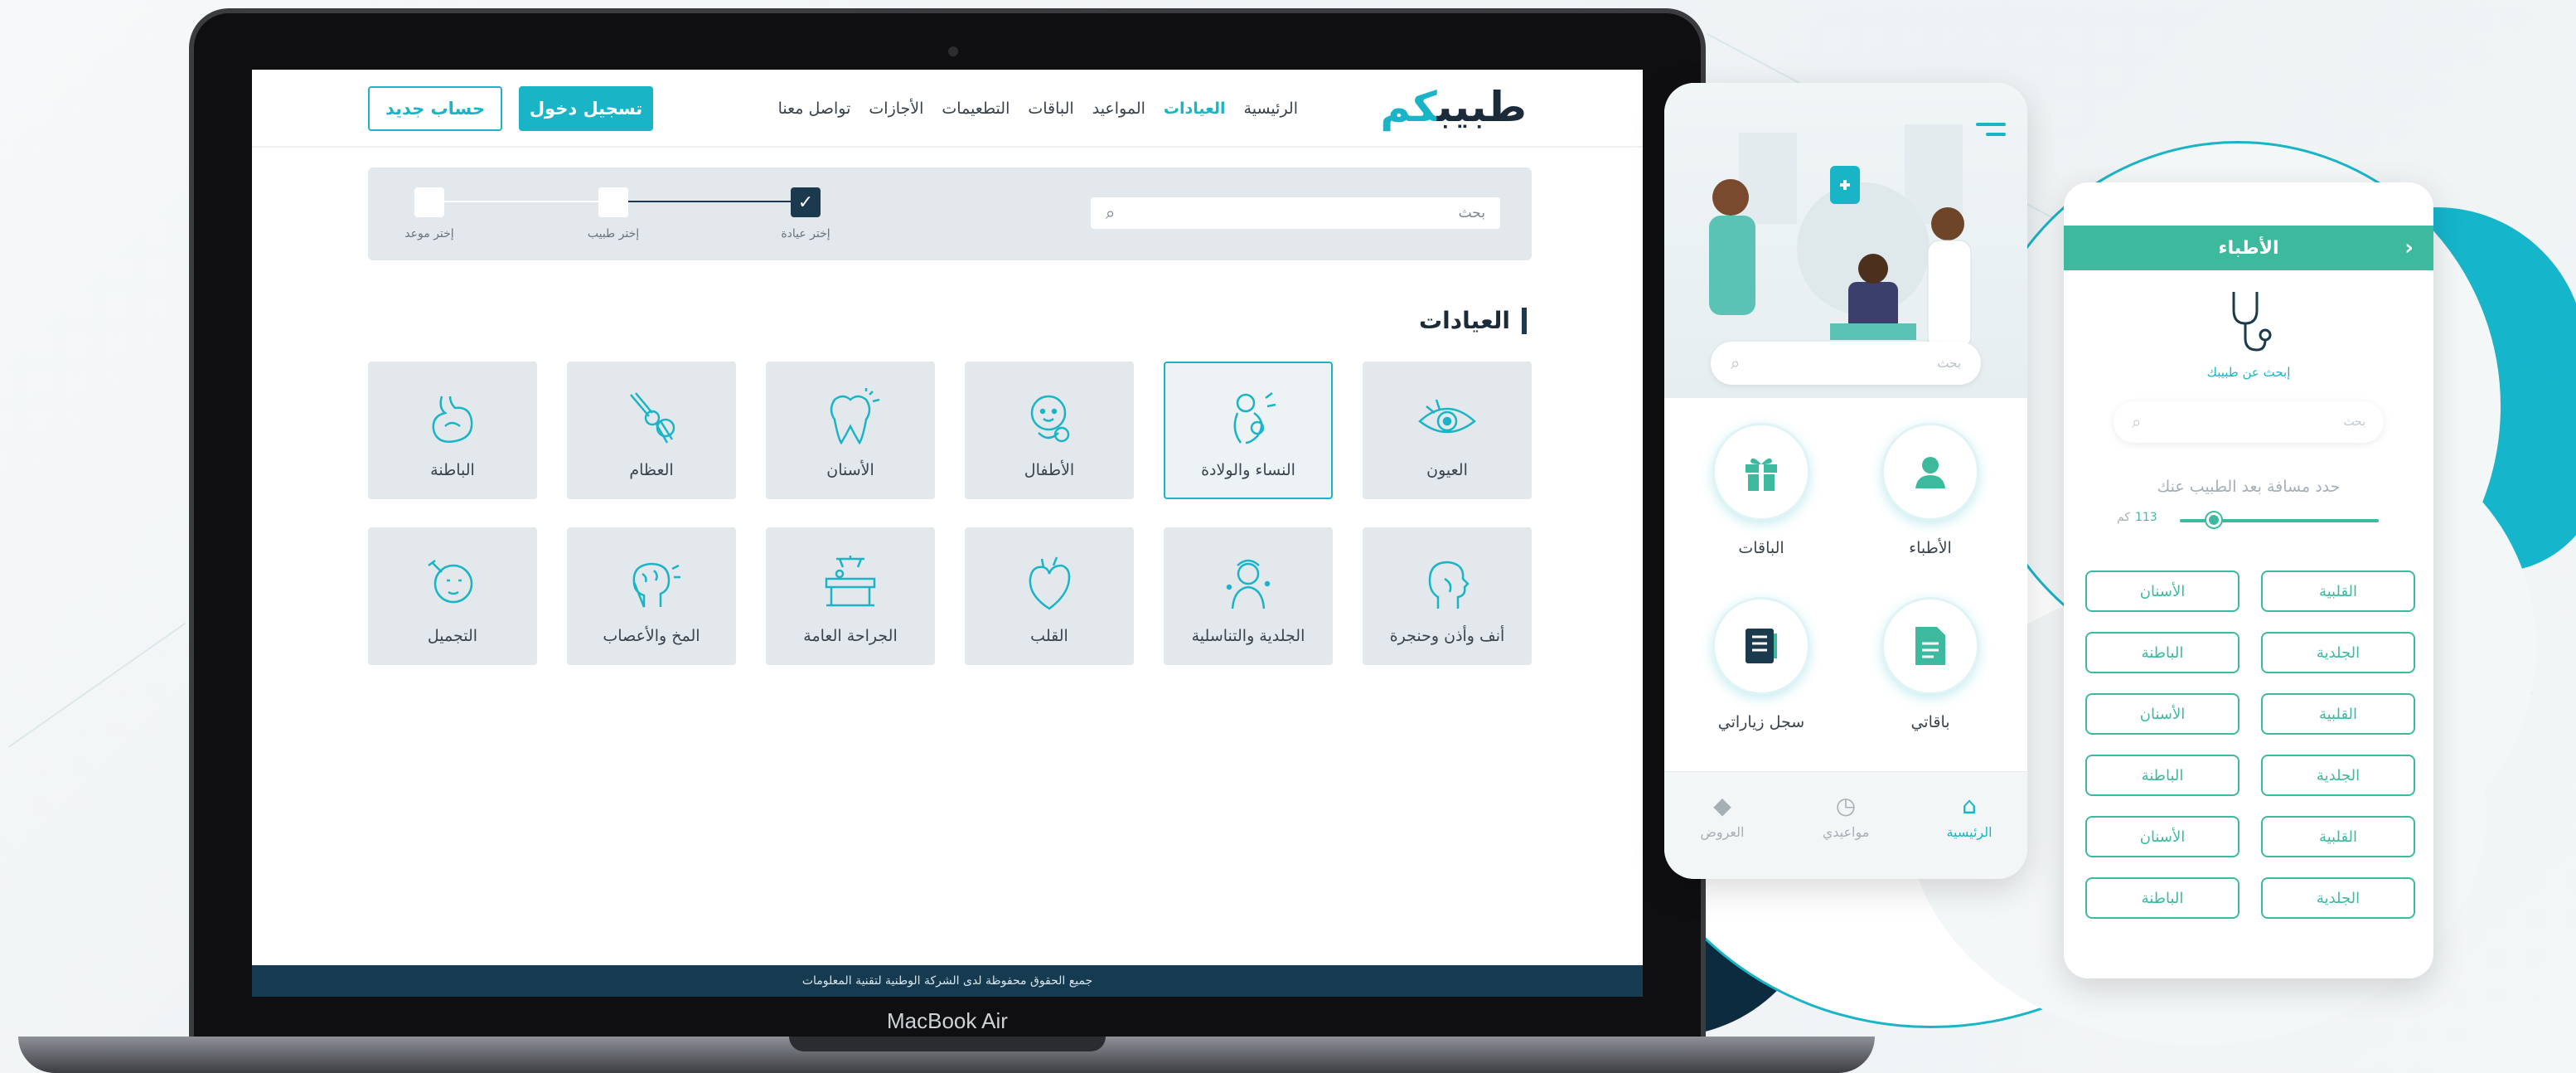 Image resolution: width=2576 pixels, height=1073 pixels. Describe the element at coordinates (1722, 805) in the screenshot. I see `tag-icon: ◆` at that location.